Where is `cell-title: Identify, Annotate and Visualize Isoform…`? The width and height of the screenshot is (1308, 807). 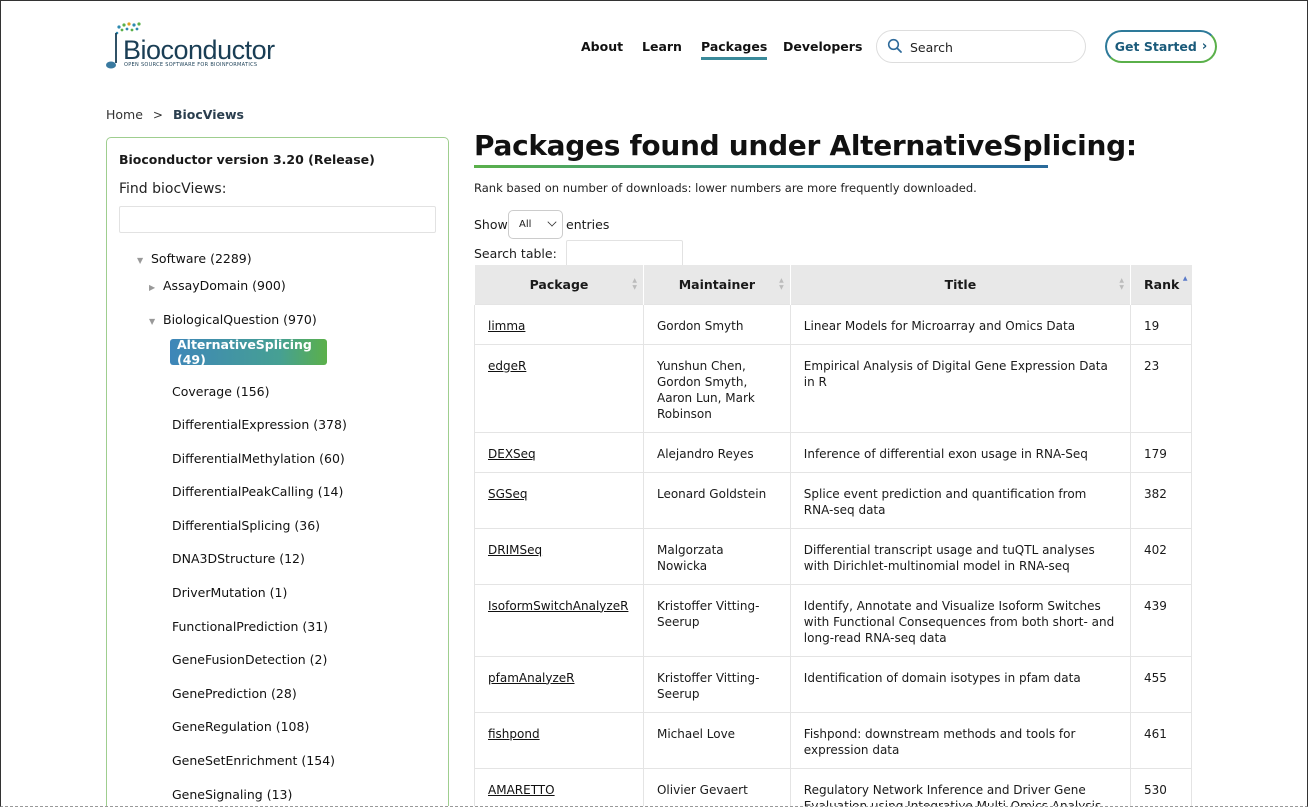 cell-title: Identify, Annotate and Visualize Isoform… is located at coordinates (960, 620).